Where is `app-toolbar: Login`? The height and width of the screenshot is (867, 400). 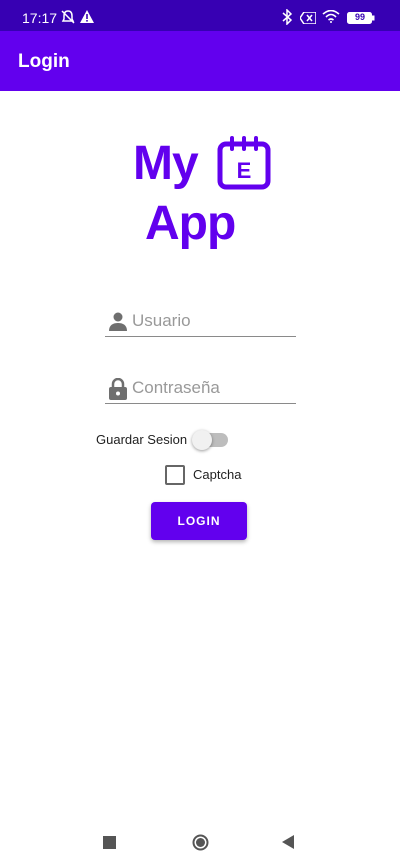
app-toolbar: Login is located at coordinates (200, 61).